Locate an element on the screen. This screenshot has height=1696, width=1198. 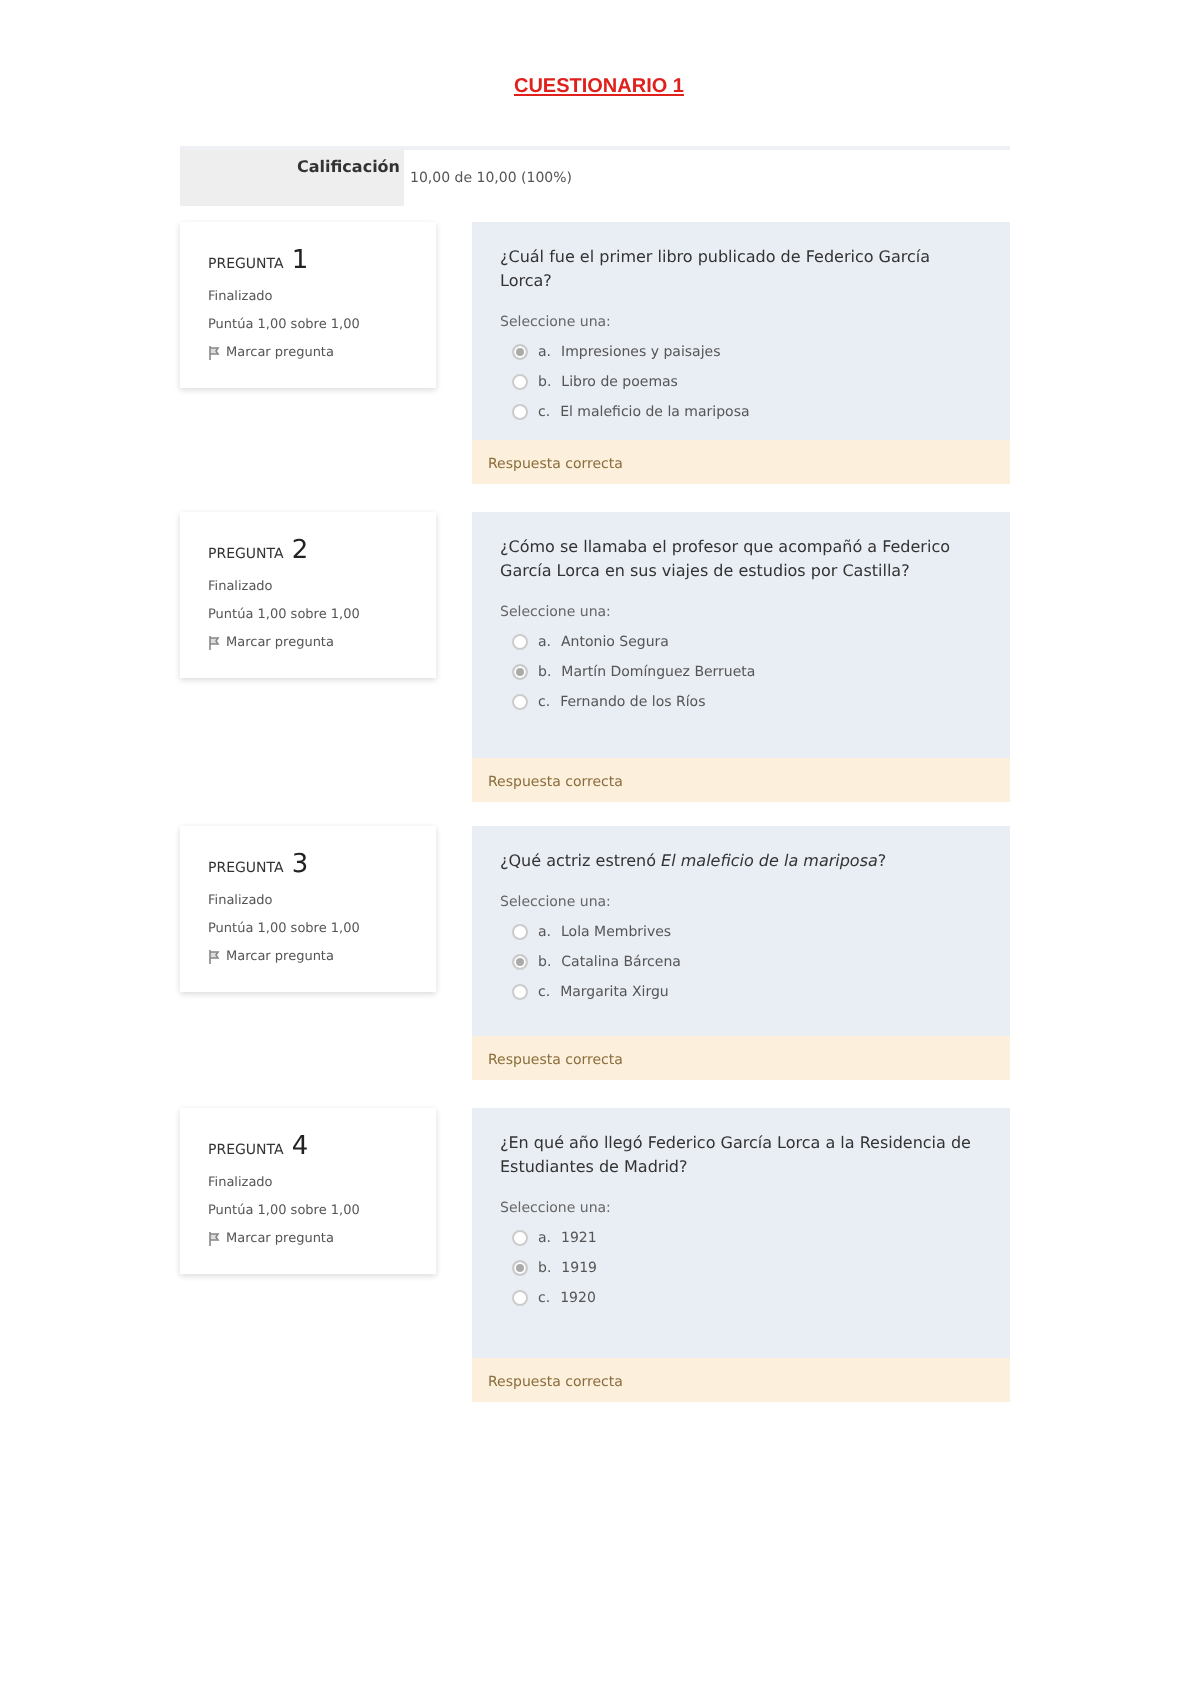
question-text: ¿Qué actriz estrenó El maleficio de la mariposa? is located at coordinates (694, 862).